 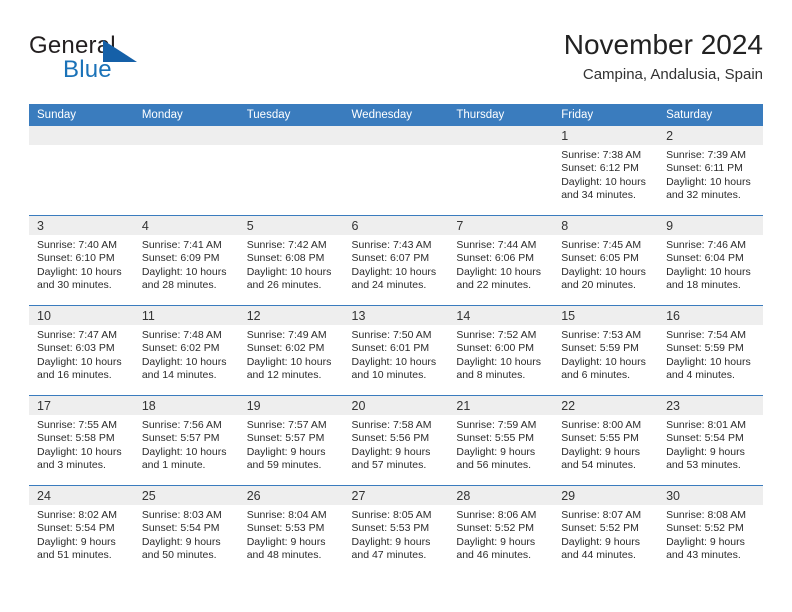 What do you see at coordinates (600, 528) in the screenshot?
I see `sunset-text: Sunset: 5:52 PM` at bounding box center [600, 528].